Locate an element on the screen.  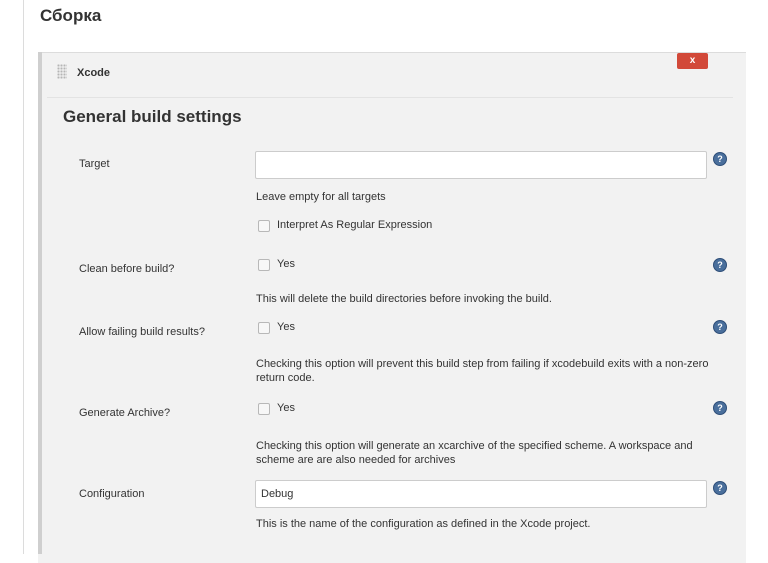
allow-failing-checkbox-label: Yes is located at coordinates (286, 327).